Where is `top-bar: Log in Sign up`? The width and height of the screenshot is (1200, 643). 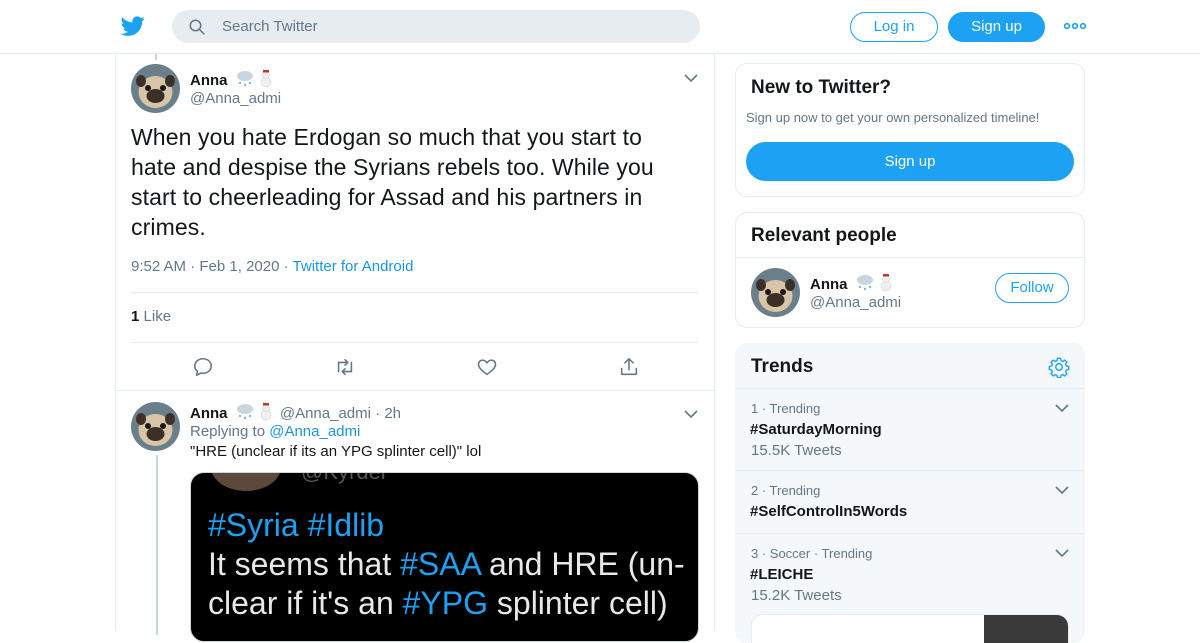 top-bar: Log in Sign up is located at coordinates (600, 27).